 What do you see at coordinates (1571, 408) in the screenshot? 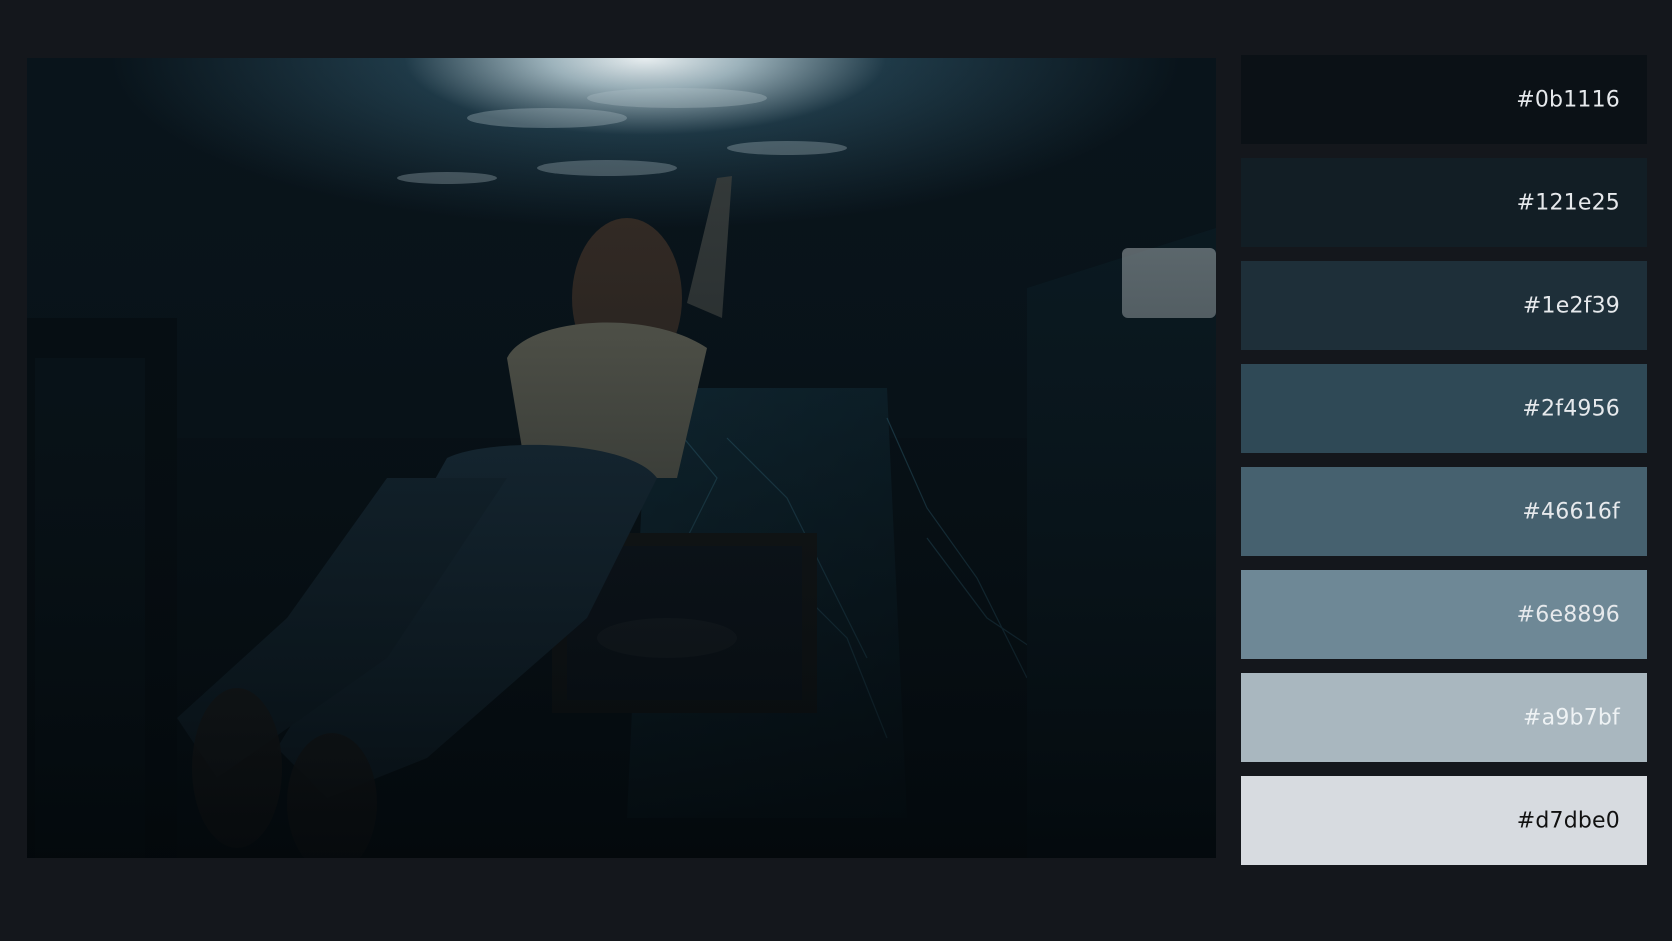
I see `hex-code: #2f4956` at bounding box center [1571, 408].